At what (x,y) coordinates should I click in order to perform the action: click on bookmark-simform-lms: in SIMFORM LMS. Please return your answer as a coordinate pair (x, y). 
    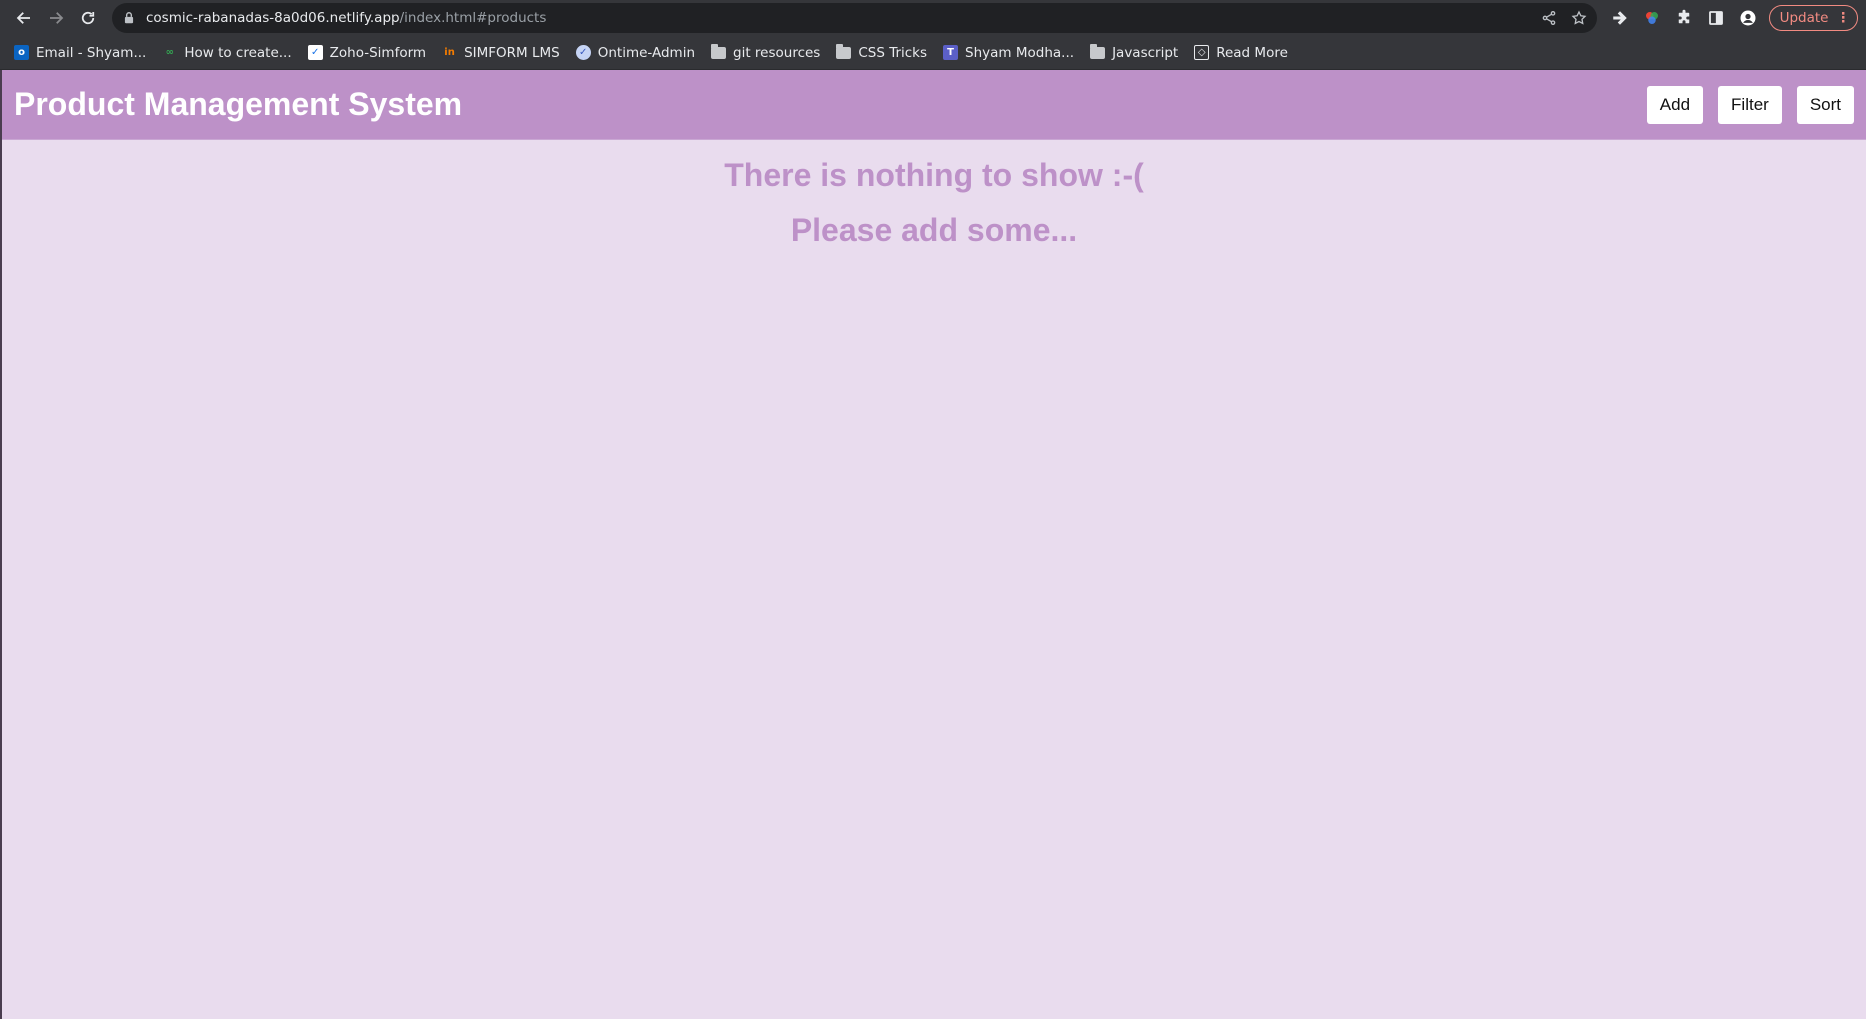
    Looking at the image, I should click on (501, 52).